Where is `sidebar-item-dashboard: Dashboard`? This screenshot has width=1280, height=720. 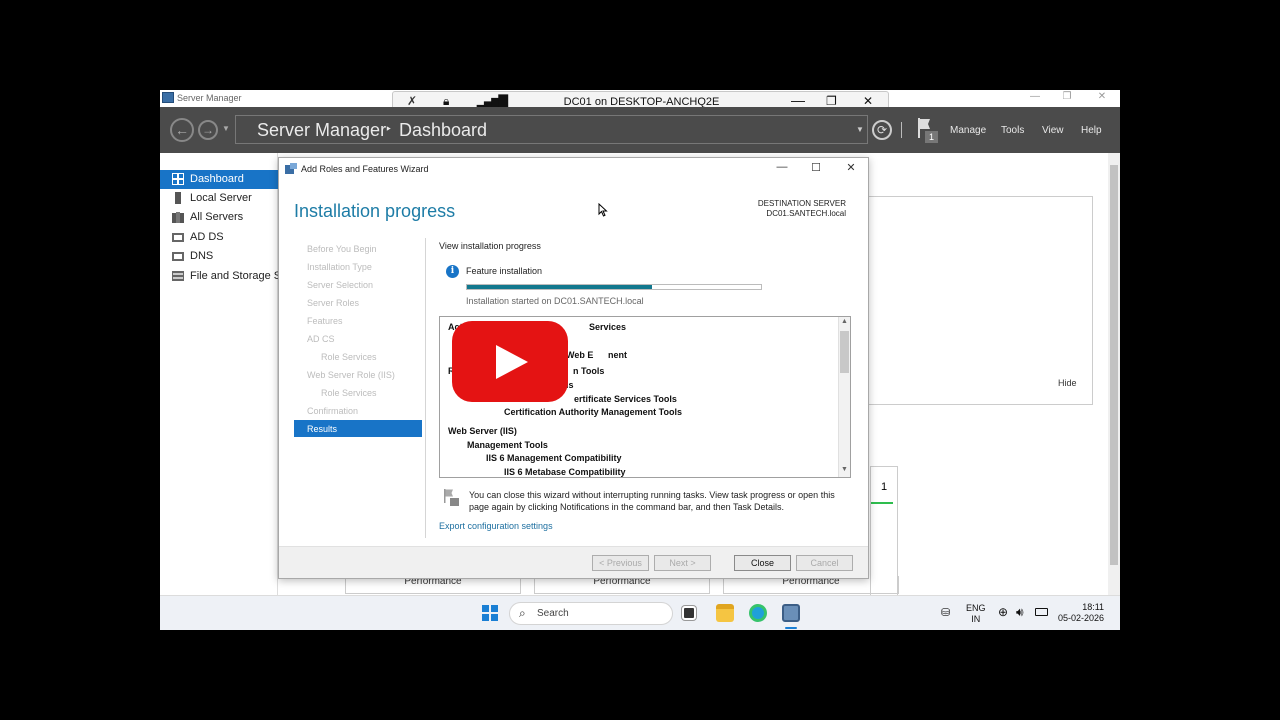
sidebar-item-dashboard: Dashboard is located at coordinates (219, 179).